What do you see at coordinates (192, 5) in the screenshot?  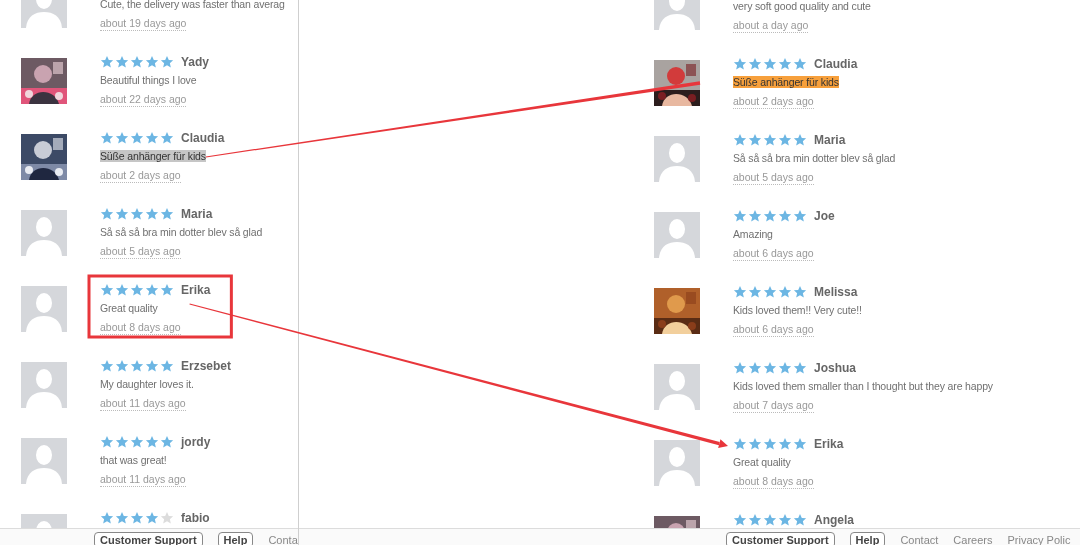 I see `review-comment: Cute, the delivery was faster than averag` at bounding box center [192, 5].